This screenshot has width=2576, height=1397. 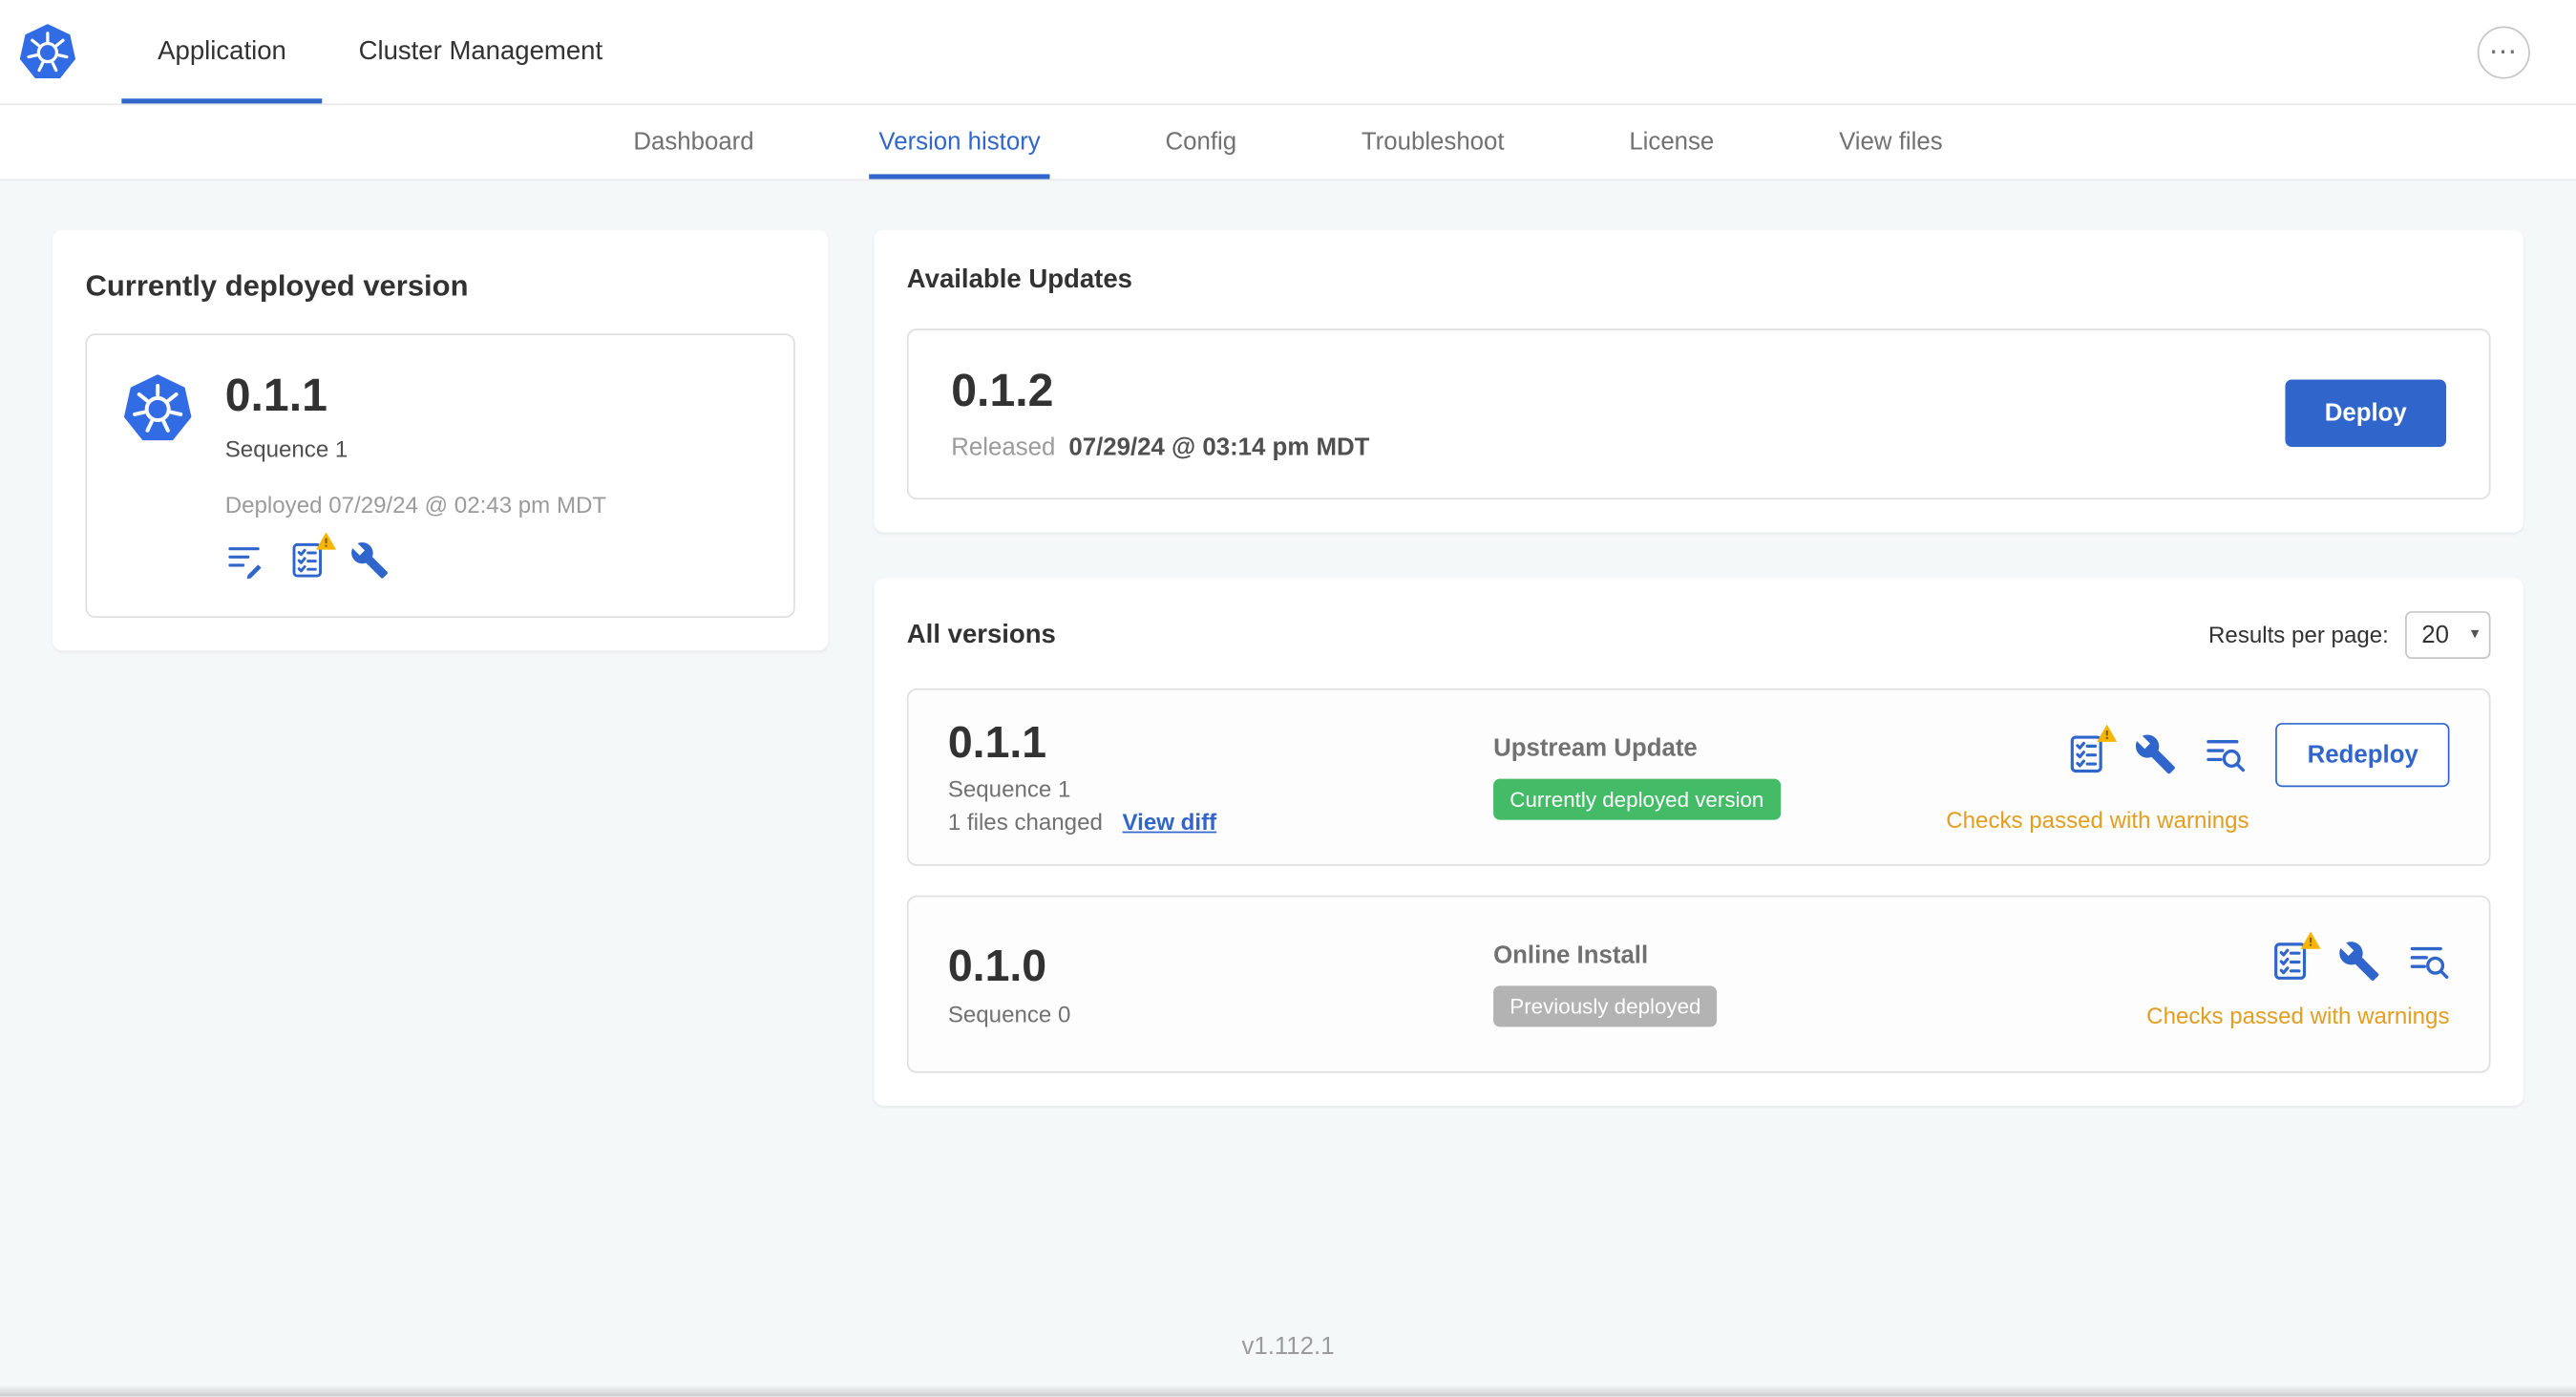 I want to click on released-timestamp: 07/29/24 @ 03:14 pm MDT, so click(x=1219, y=447).